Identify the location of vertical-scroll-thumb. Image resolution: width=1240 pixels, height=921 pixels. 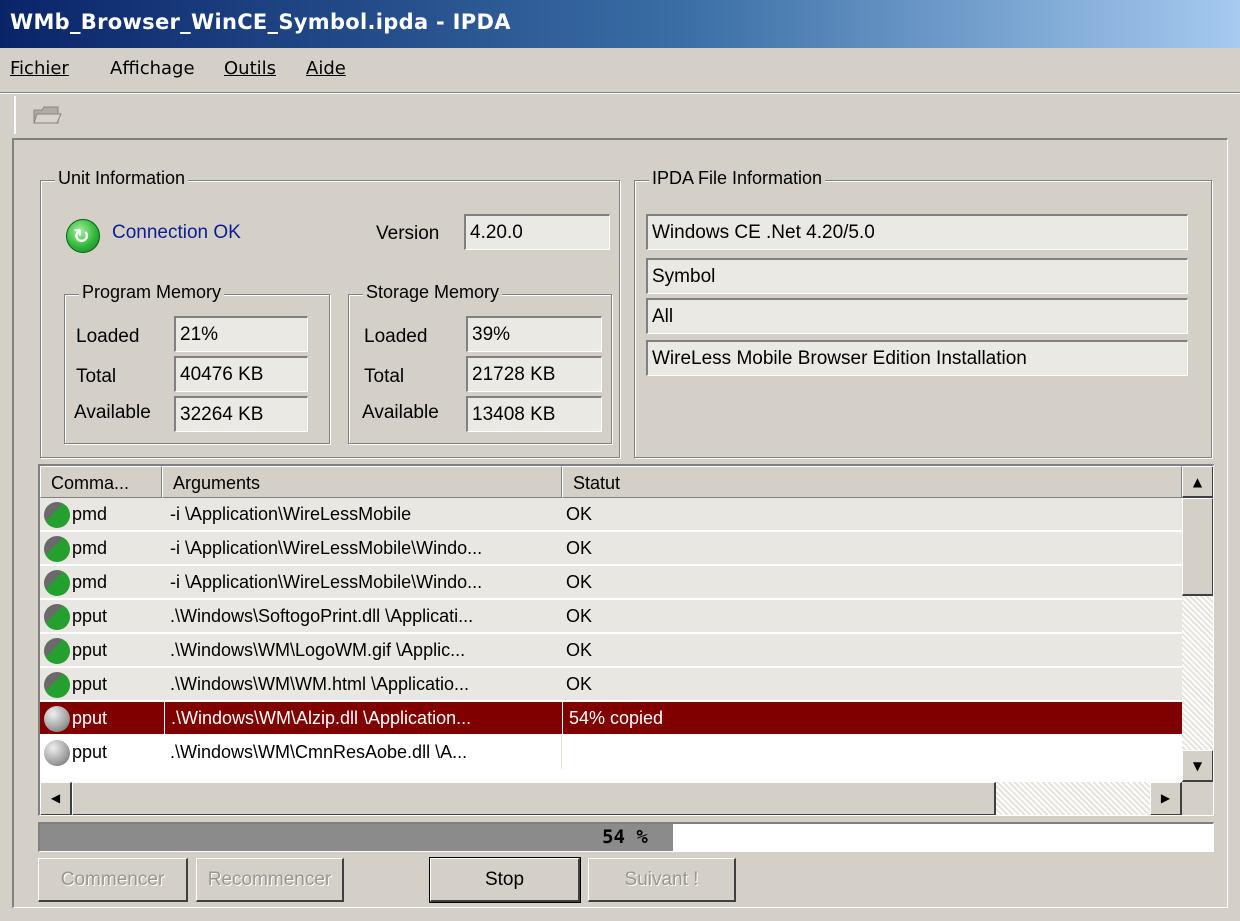
(1197, 547).